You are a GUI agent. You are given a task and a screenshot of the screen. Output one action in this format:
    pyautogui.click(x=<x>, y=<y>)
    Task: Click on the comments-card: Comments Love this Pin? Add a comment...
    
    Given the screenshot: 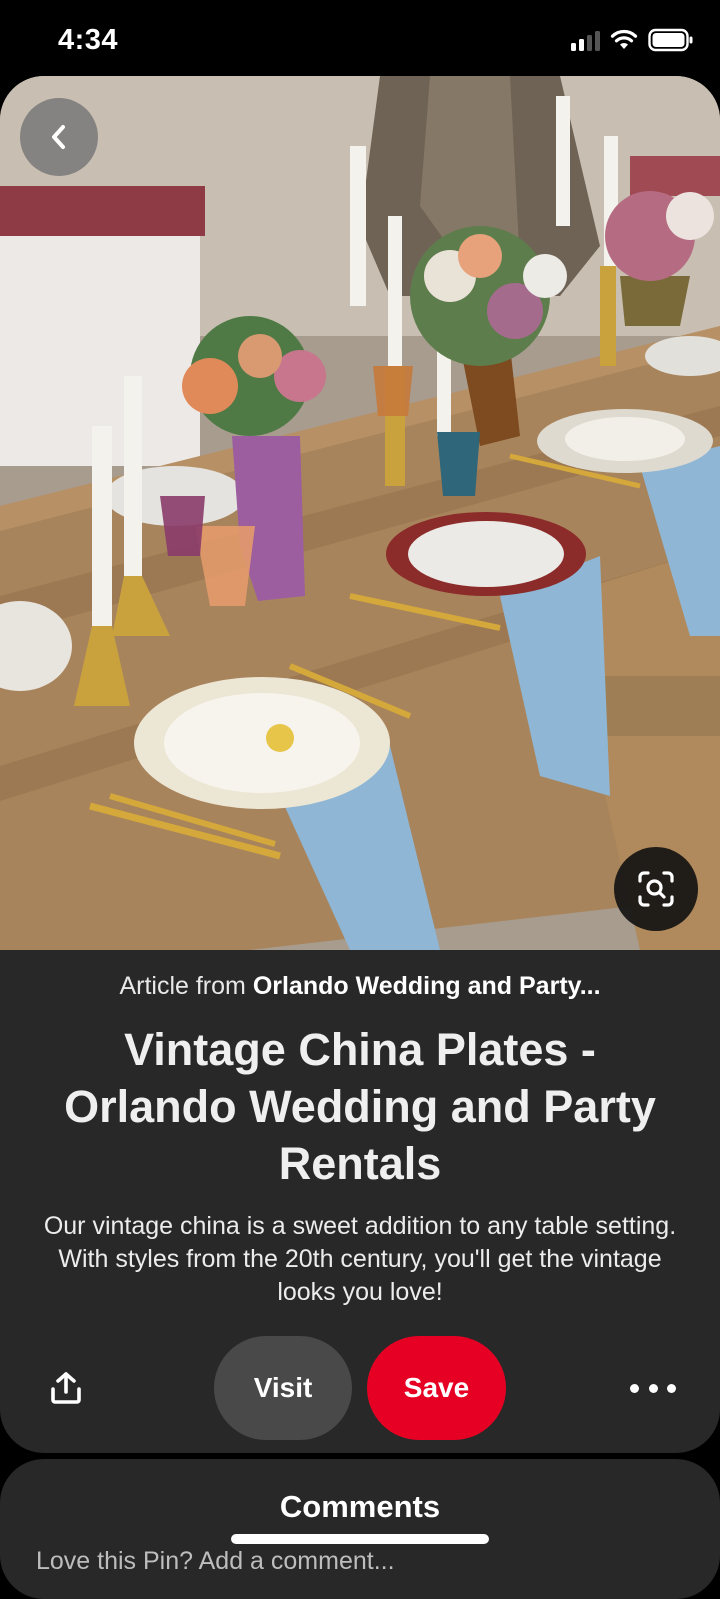 What is the action you would take?
    pyautogui.click(x=360, y=1529)
    